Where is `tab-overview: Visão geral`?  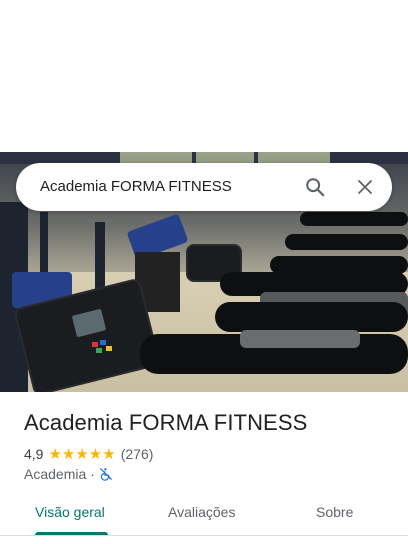
tab-overview: Visão geral is located at coordinates (70, 512).